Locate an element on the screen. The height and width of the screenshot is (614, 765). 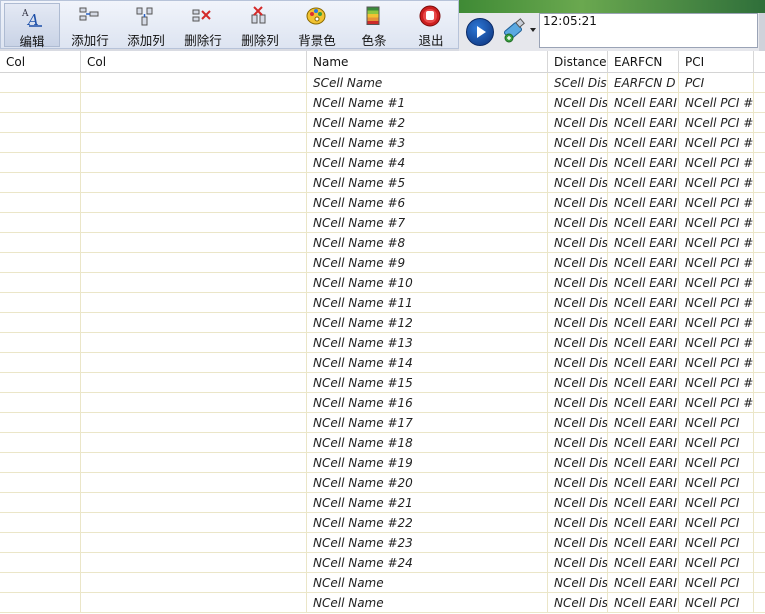
cell-name: NCell Name #19 is located at coordinates (427, 463).